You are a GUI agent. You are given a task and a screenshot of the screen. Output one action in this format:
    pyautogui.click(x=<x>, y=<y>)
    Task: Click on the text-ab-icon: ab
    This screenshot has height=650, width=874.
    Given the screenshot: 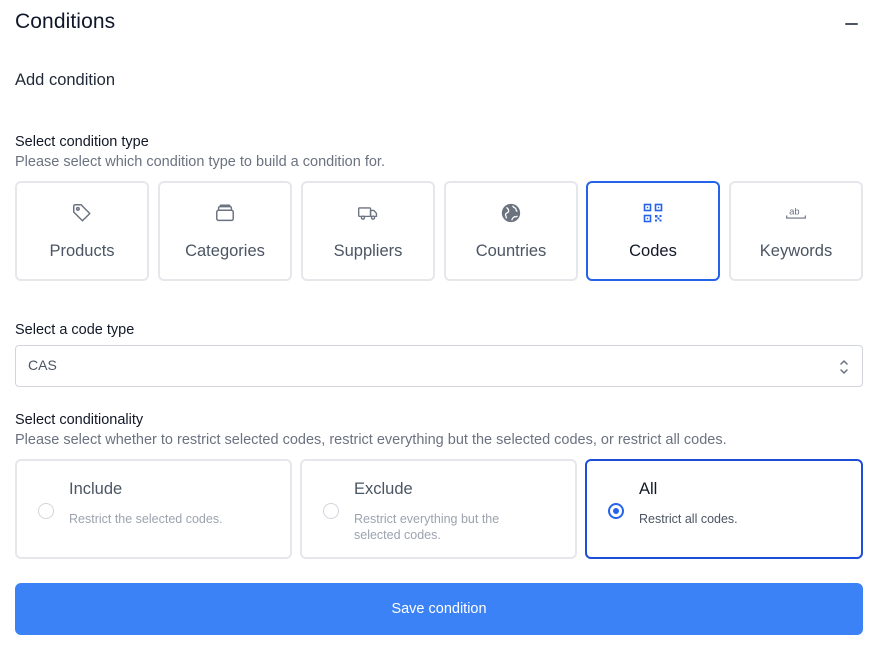 What is the action you would take?
    pyautogui.click(x=796, y=213)
    